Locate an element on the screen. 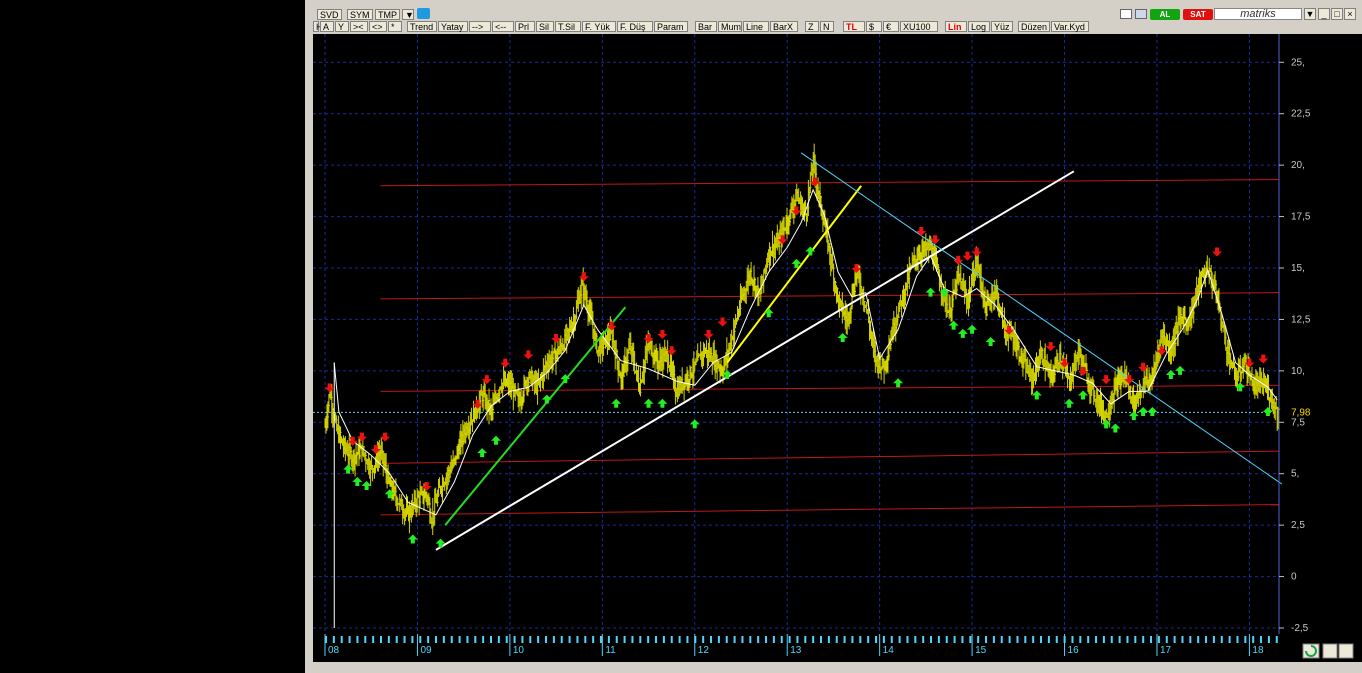  restore-icon: _ is located at coordinates (1324, 14).